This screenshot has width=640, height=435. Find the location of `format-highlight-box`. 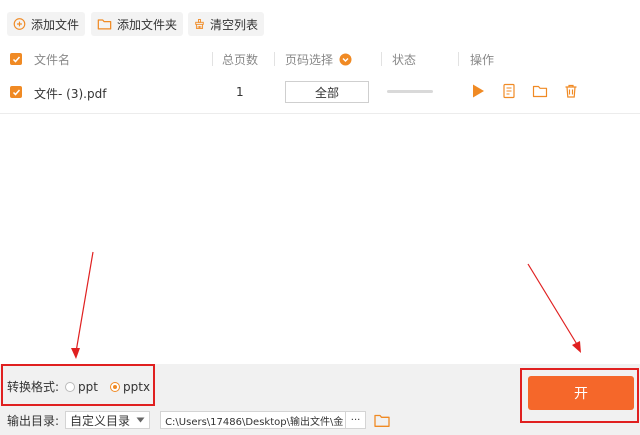

format-highlight-box is located at coordinates (78, 385).